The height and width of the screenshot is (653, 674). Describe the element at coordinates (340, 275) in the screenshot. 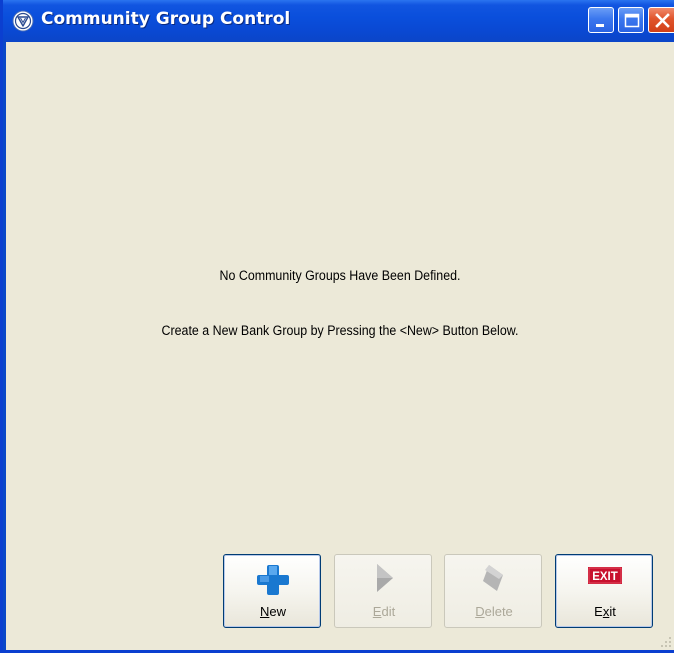

I see `empty-state-message: No Community Groups Have Been Defined.` at that location.